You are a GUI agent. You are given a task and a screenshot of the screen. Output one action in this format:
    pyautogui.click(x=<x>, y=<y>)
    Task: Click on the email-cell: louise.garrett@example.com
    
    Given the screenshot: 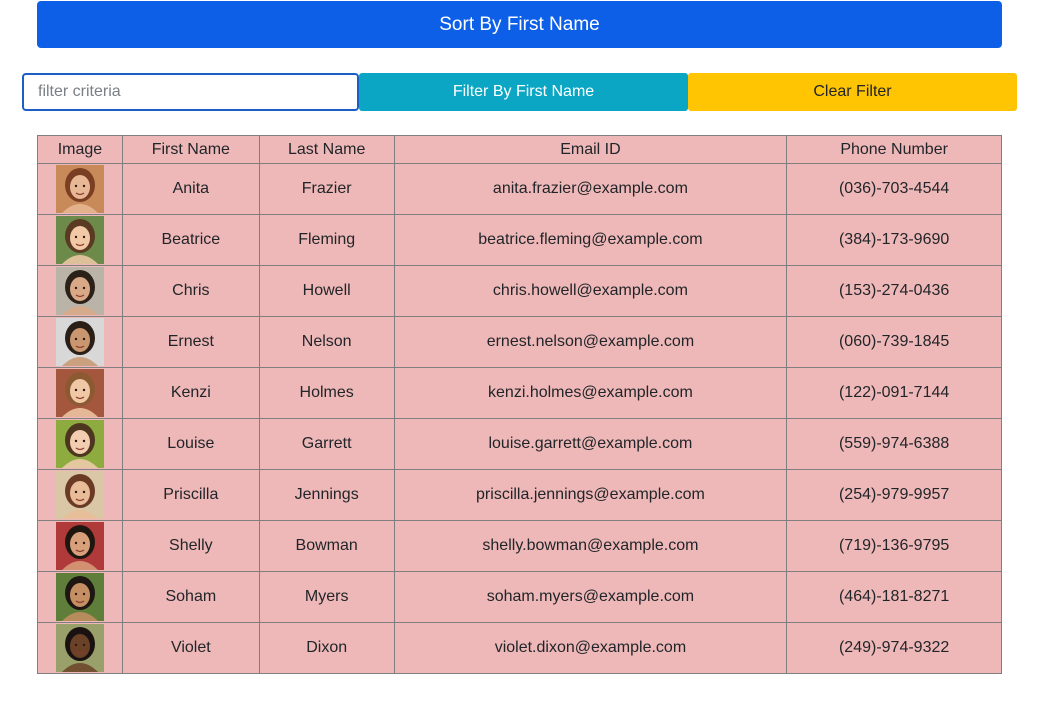 What is the action you would take?
    pyautogui.click(x=590, y=444)
    